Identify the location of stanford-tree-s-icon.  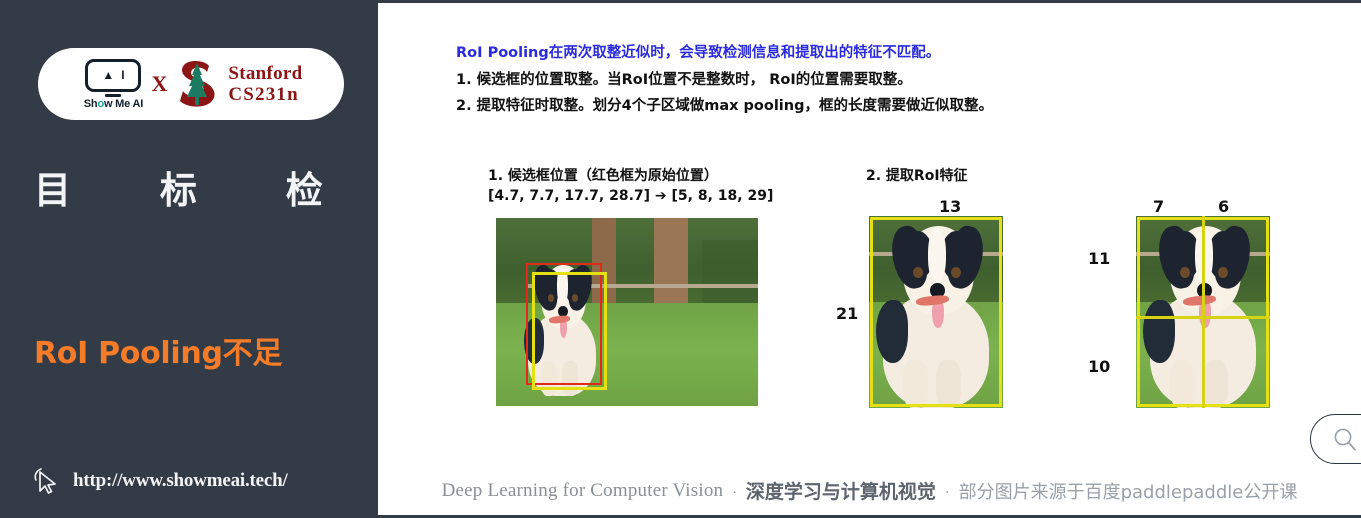
(197, 84).